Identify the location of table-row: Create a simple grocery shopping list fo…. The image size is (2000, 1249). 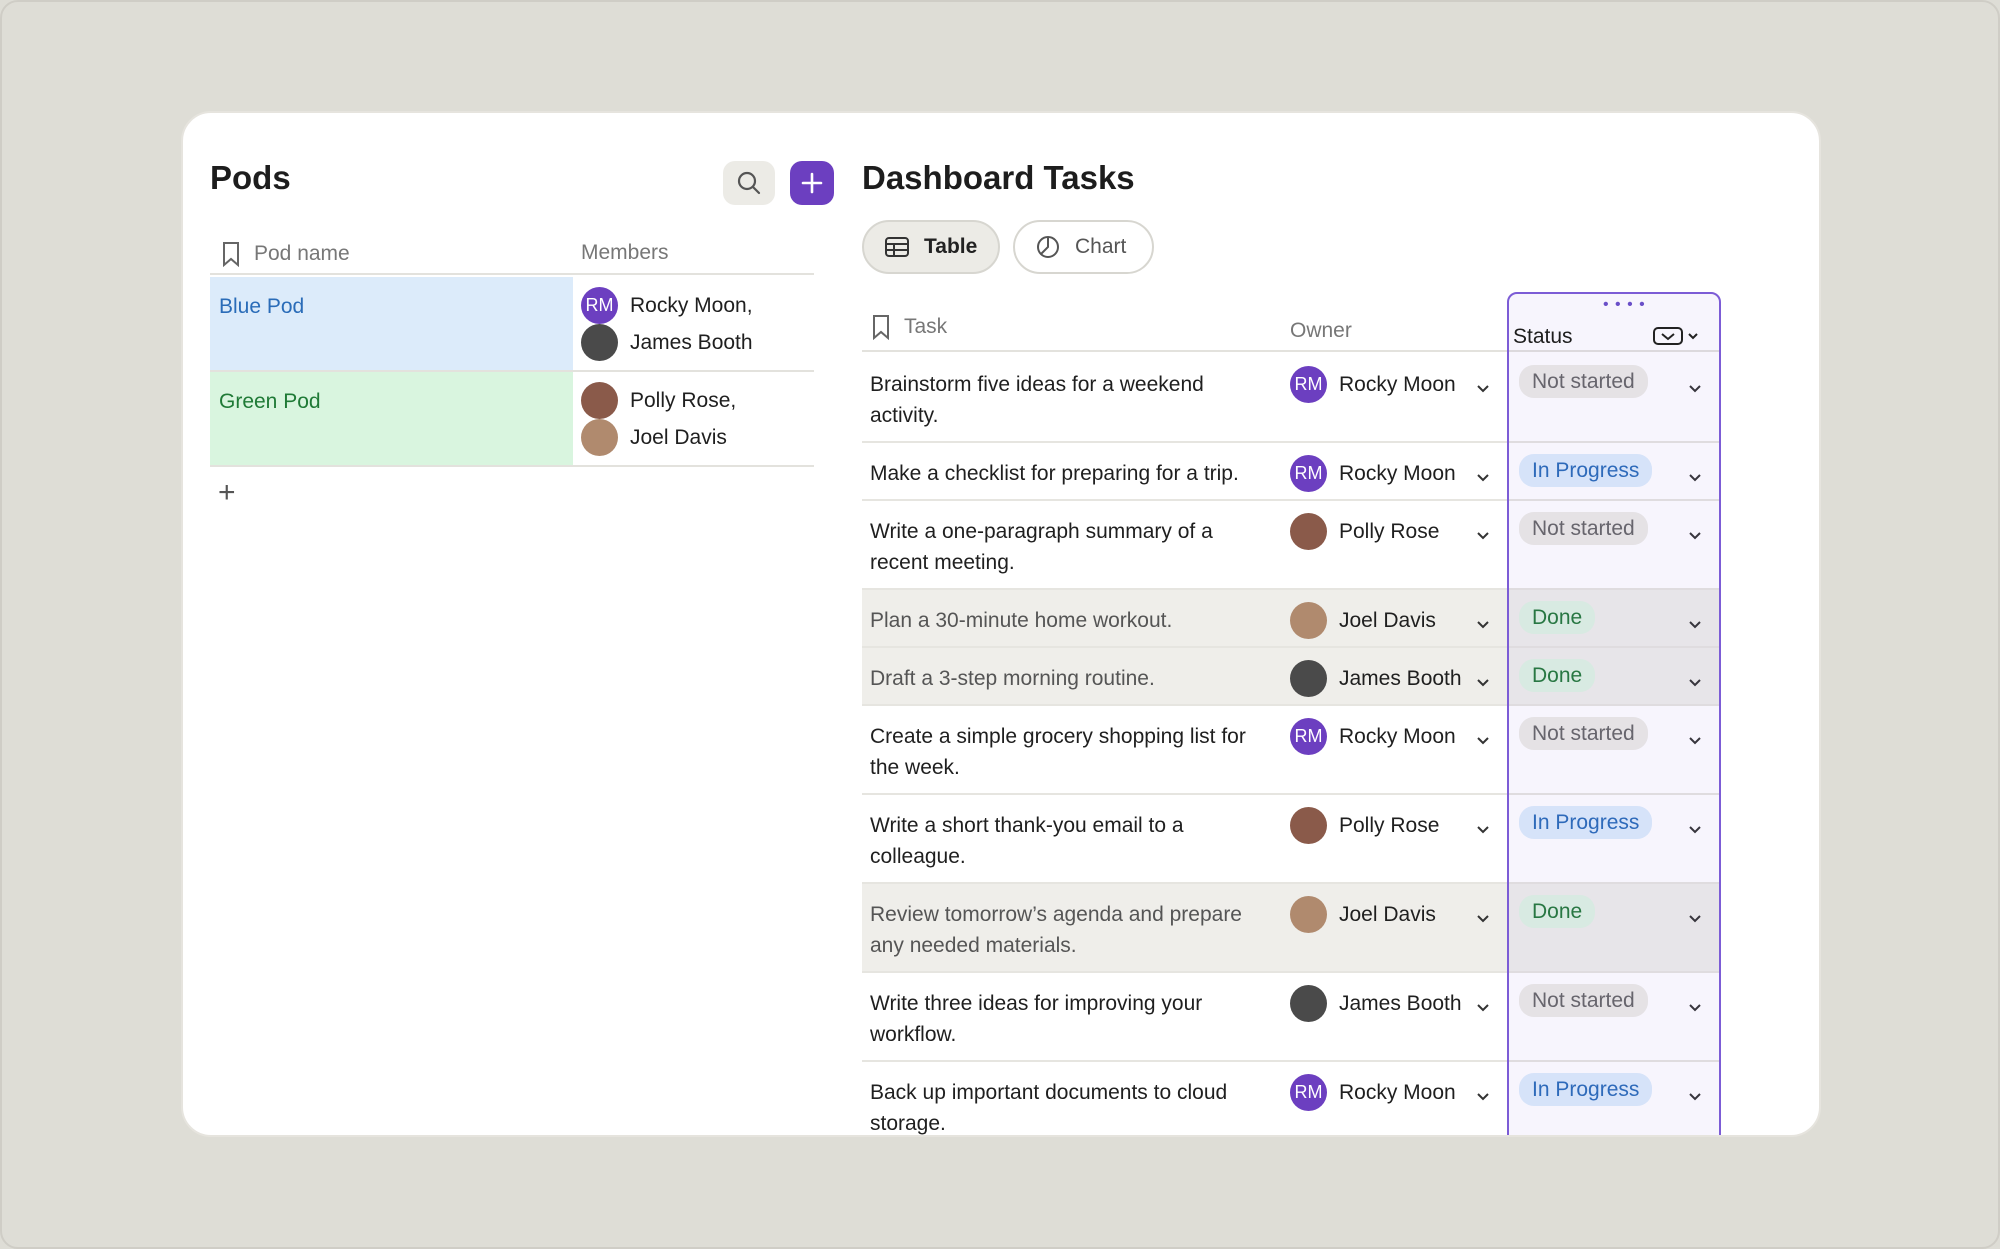
(1291, 750).